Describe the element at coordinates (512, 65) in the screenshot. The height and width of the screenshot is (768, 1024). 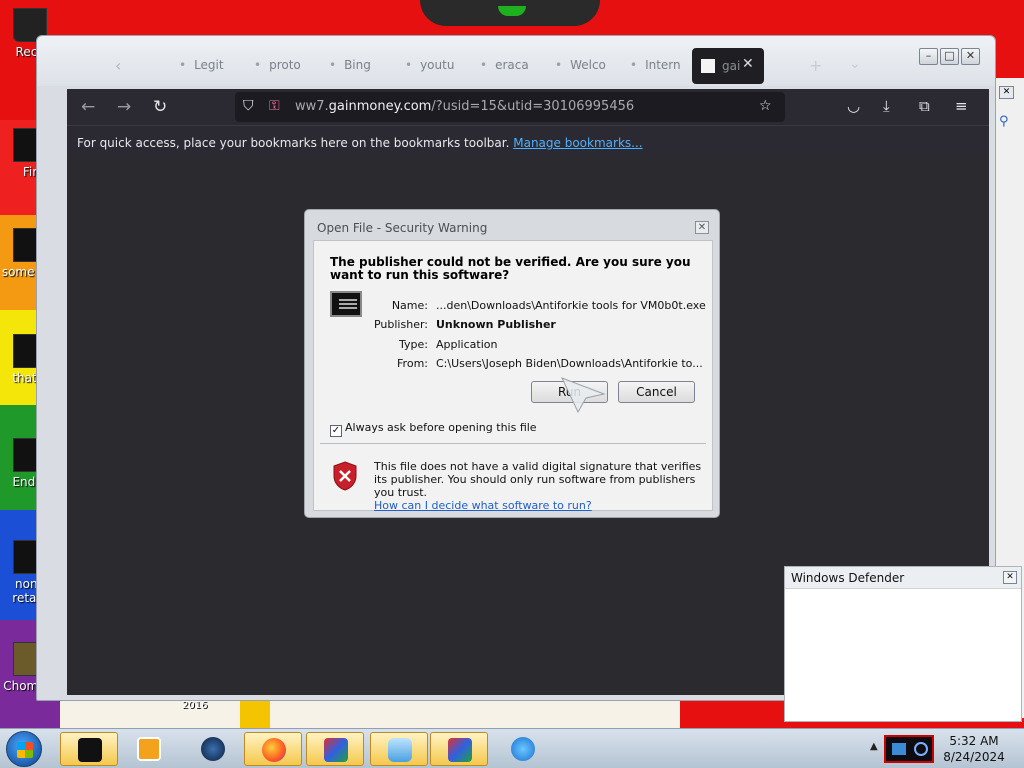
I see `tab-label: eraca` at that location.